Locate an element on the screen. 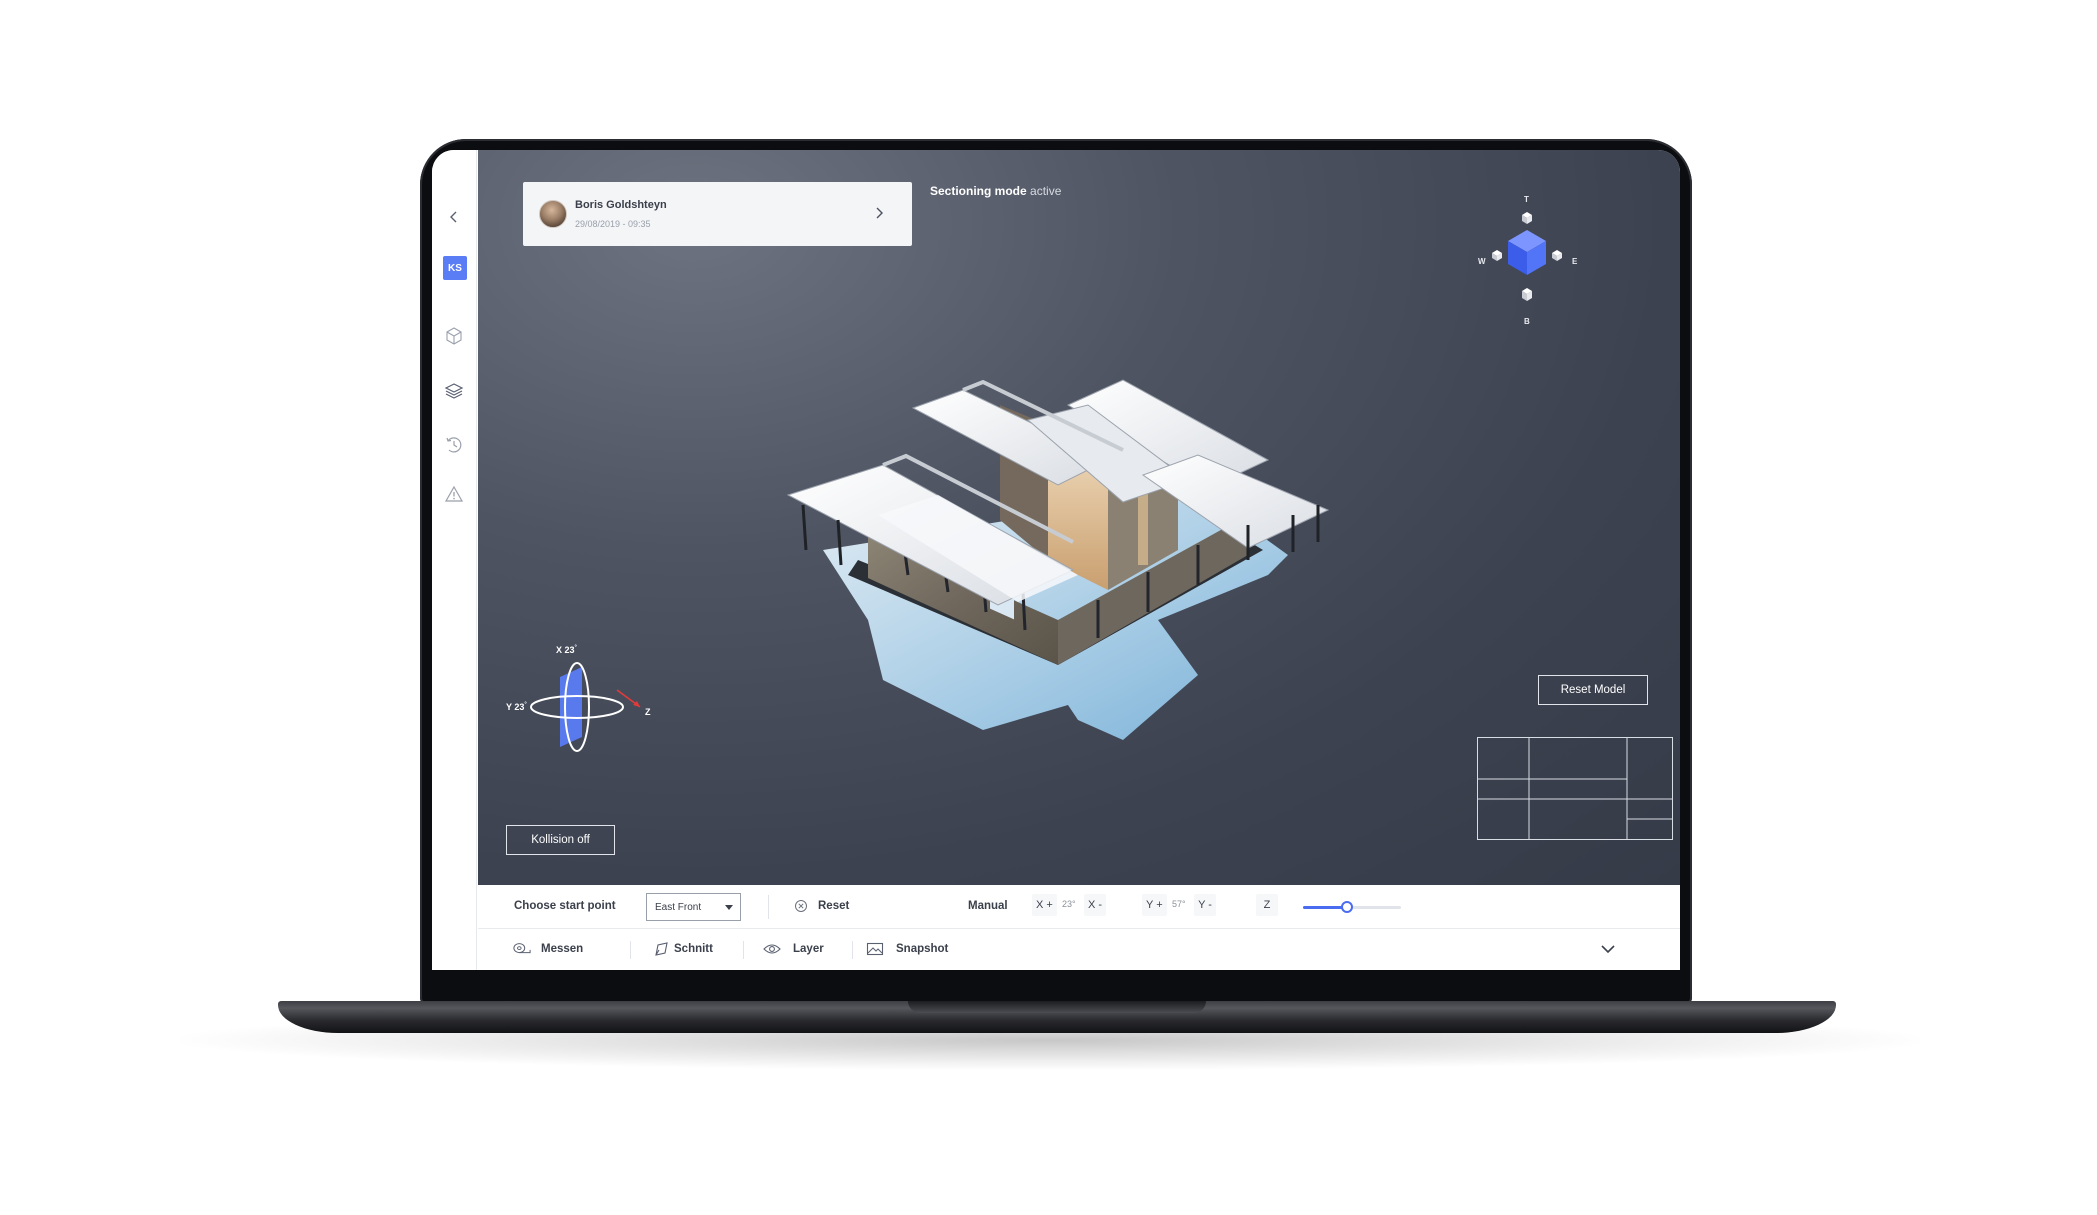 Image resolution: width=2097 pixels, height=1215 pixels. view-navigation-cube: T B W E is located at coordinates (1528, 265).